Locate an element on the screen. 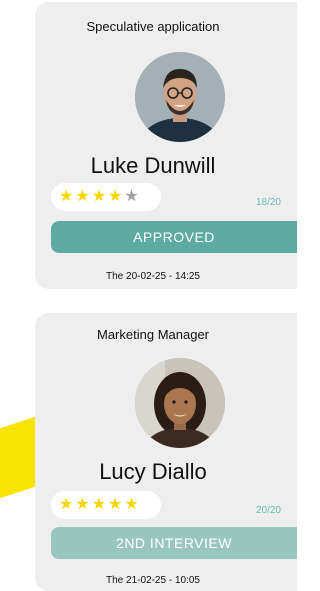 The image size is (320, 591). status-button: APPROVED is located at coordinates (174, 237).